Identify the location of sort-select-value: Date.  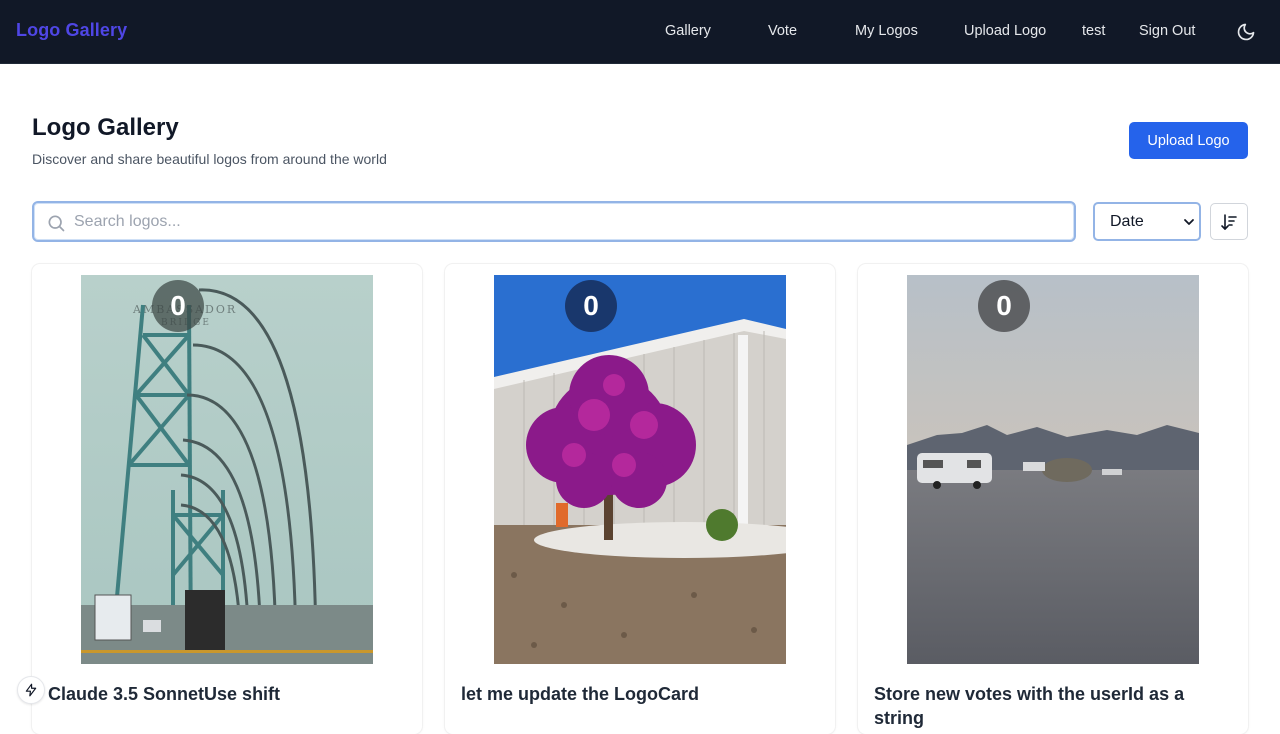
(1127, 221).